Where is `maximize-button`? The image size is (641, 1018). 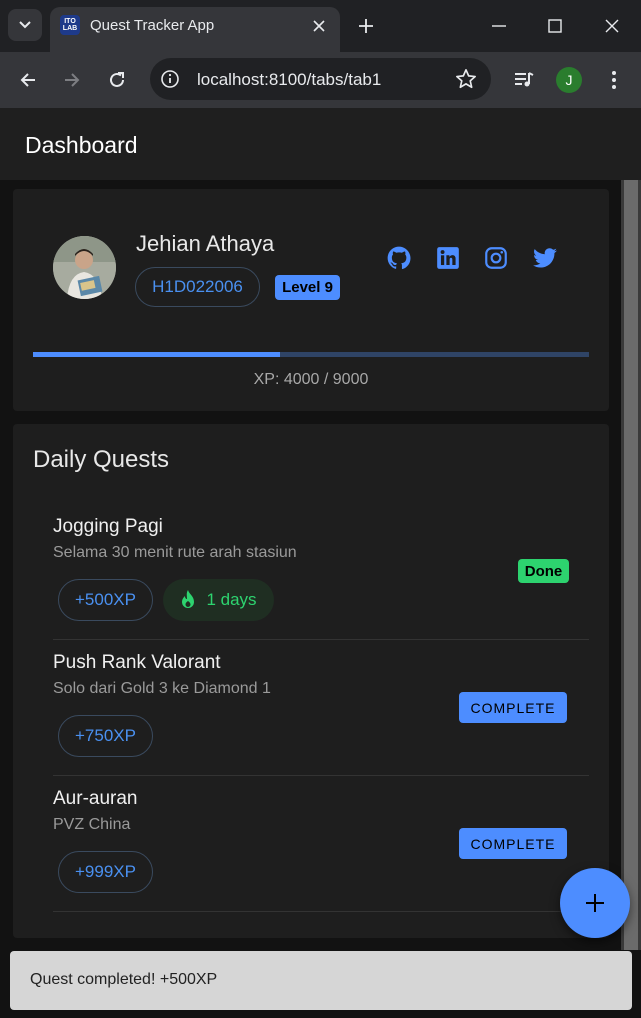
maximize-button is located at coordinates (555, 26).